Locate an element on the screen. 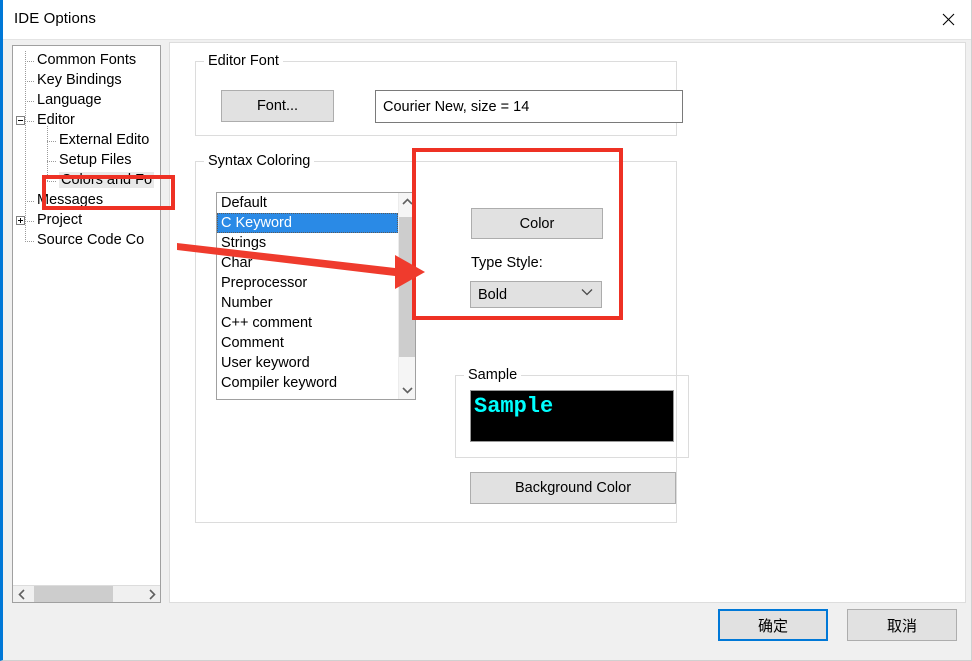 The image size is (972, 661). close-button is located at coordinates (948, 19).